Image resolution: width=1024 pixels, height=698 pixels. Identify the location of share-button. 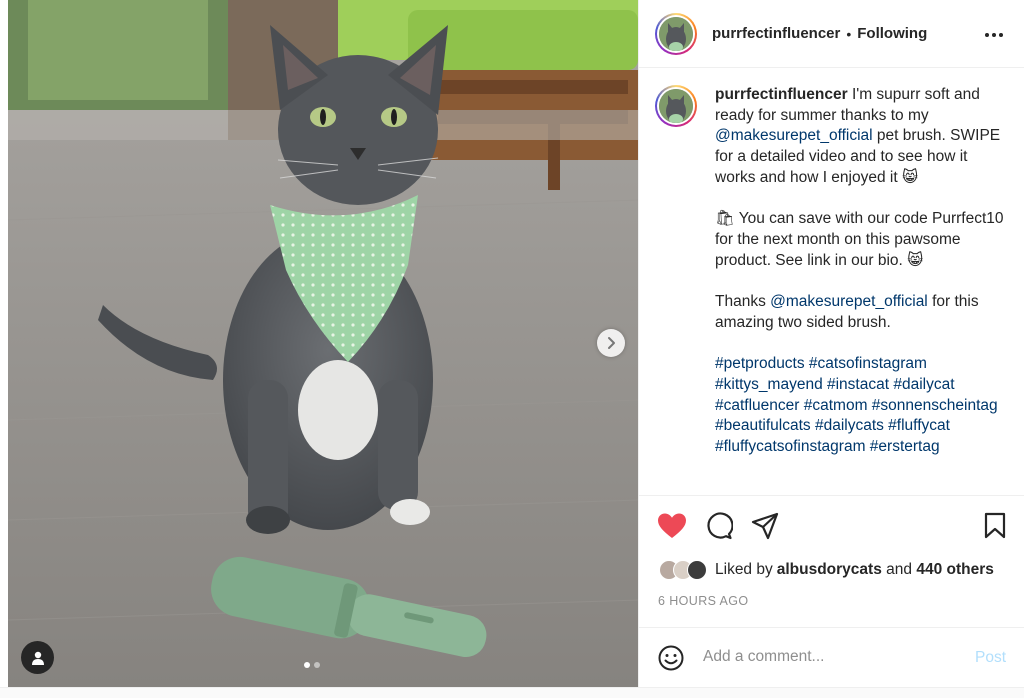
(765, 528).